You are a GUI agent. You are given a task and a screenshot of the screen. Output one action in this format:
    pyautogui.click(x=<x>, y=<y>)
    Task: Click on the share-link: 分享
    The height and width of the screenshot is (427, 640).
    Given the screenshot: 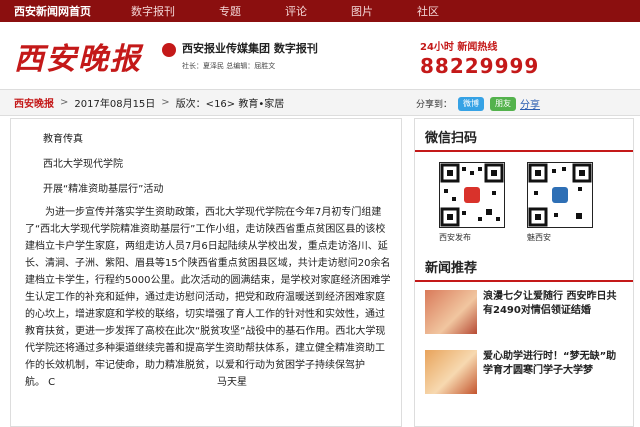 What is the action you would take?
    pyautogui.click(x=530, y=103)
    